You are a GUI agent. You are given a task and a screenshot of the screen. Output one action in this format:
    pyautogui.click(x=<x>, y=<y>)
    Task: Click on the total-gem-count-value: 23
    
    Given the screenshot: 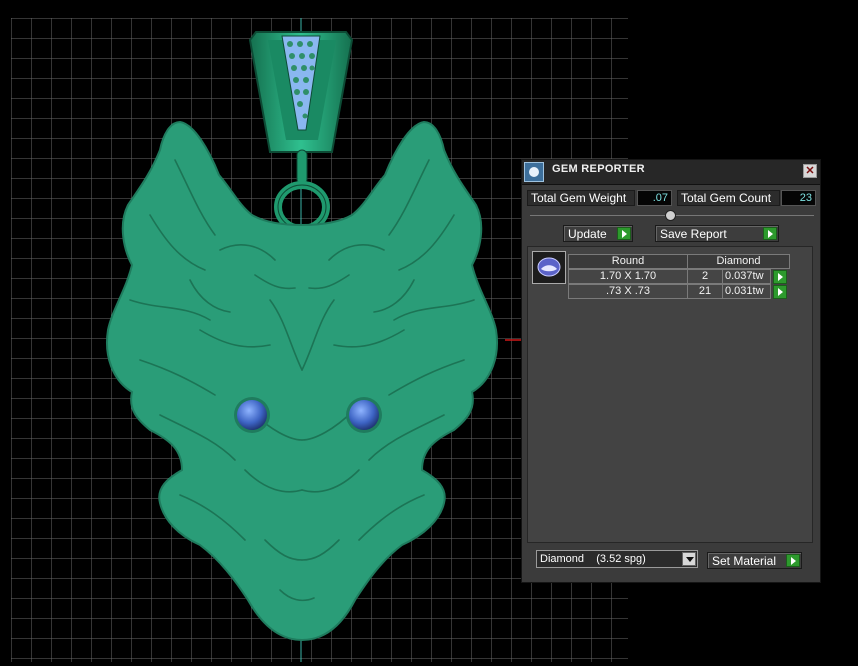 What is the action you would take?
    pyautogui.click(x=798, y=198)
    